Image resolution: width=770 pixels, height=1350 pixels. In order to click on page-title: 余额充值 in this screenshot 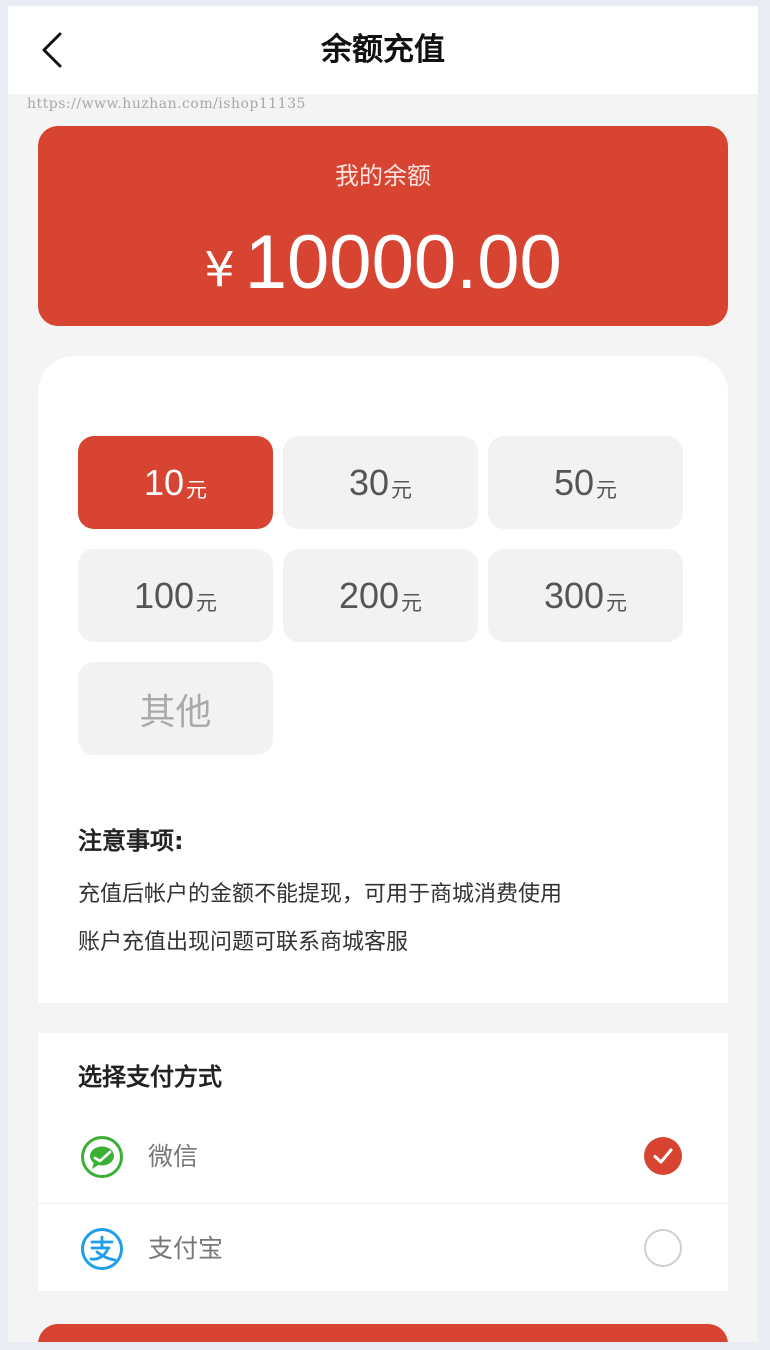, I will do `click(383, 50)`.